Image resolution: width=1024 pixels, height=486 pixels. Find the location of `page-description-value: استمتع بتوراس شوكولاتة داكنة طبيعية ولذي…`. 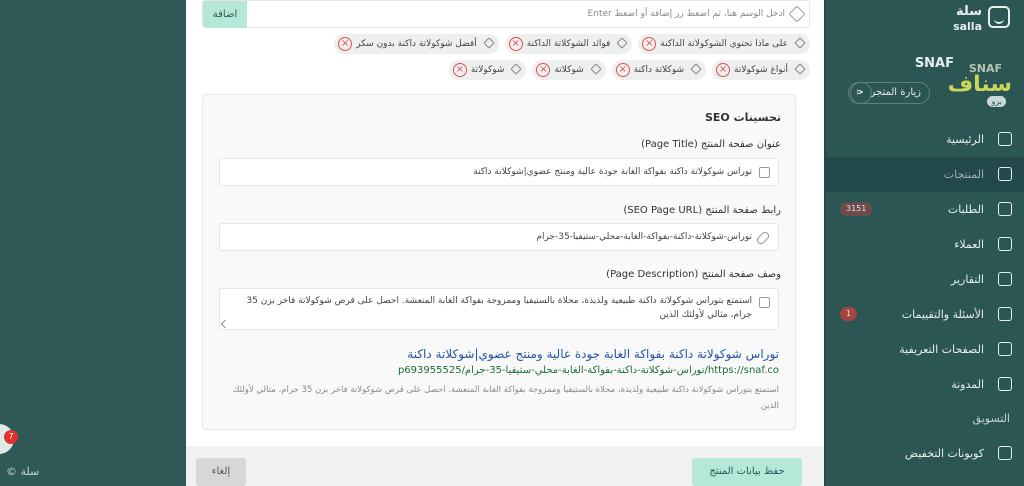

page-description-value: استمتع بتوراس شوكولاتة داكنة طبيعية ولذي… is located at coordinates (499, 308).